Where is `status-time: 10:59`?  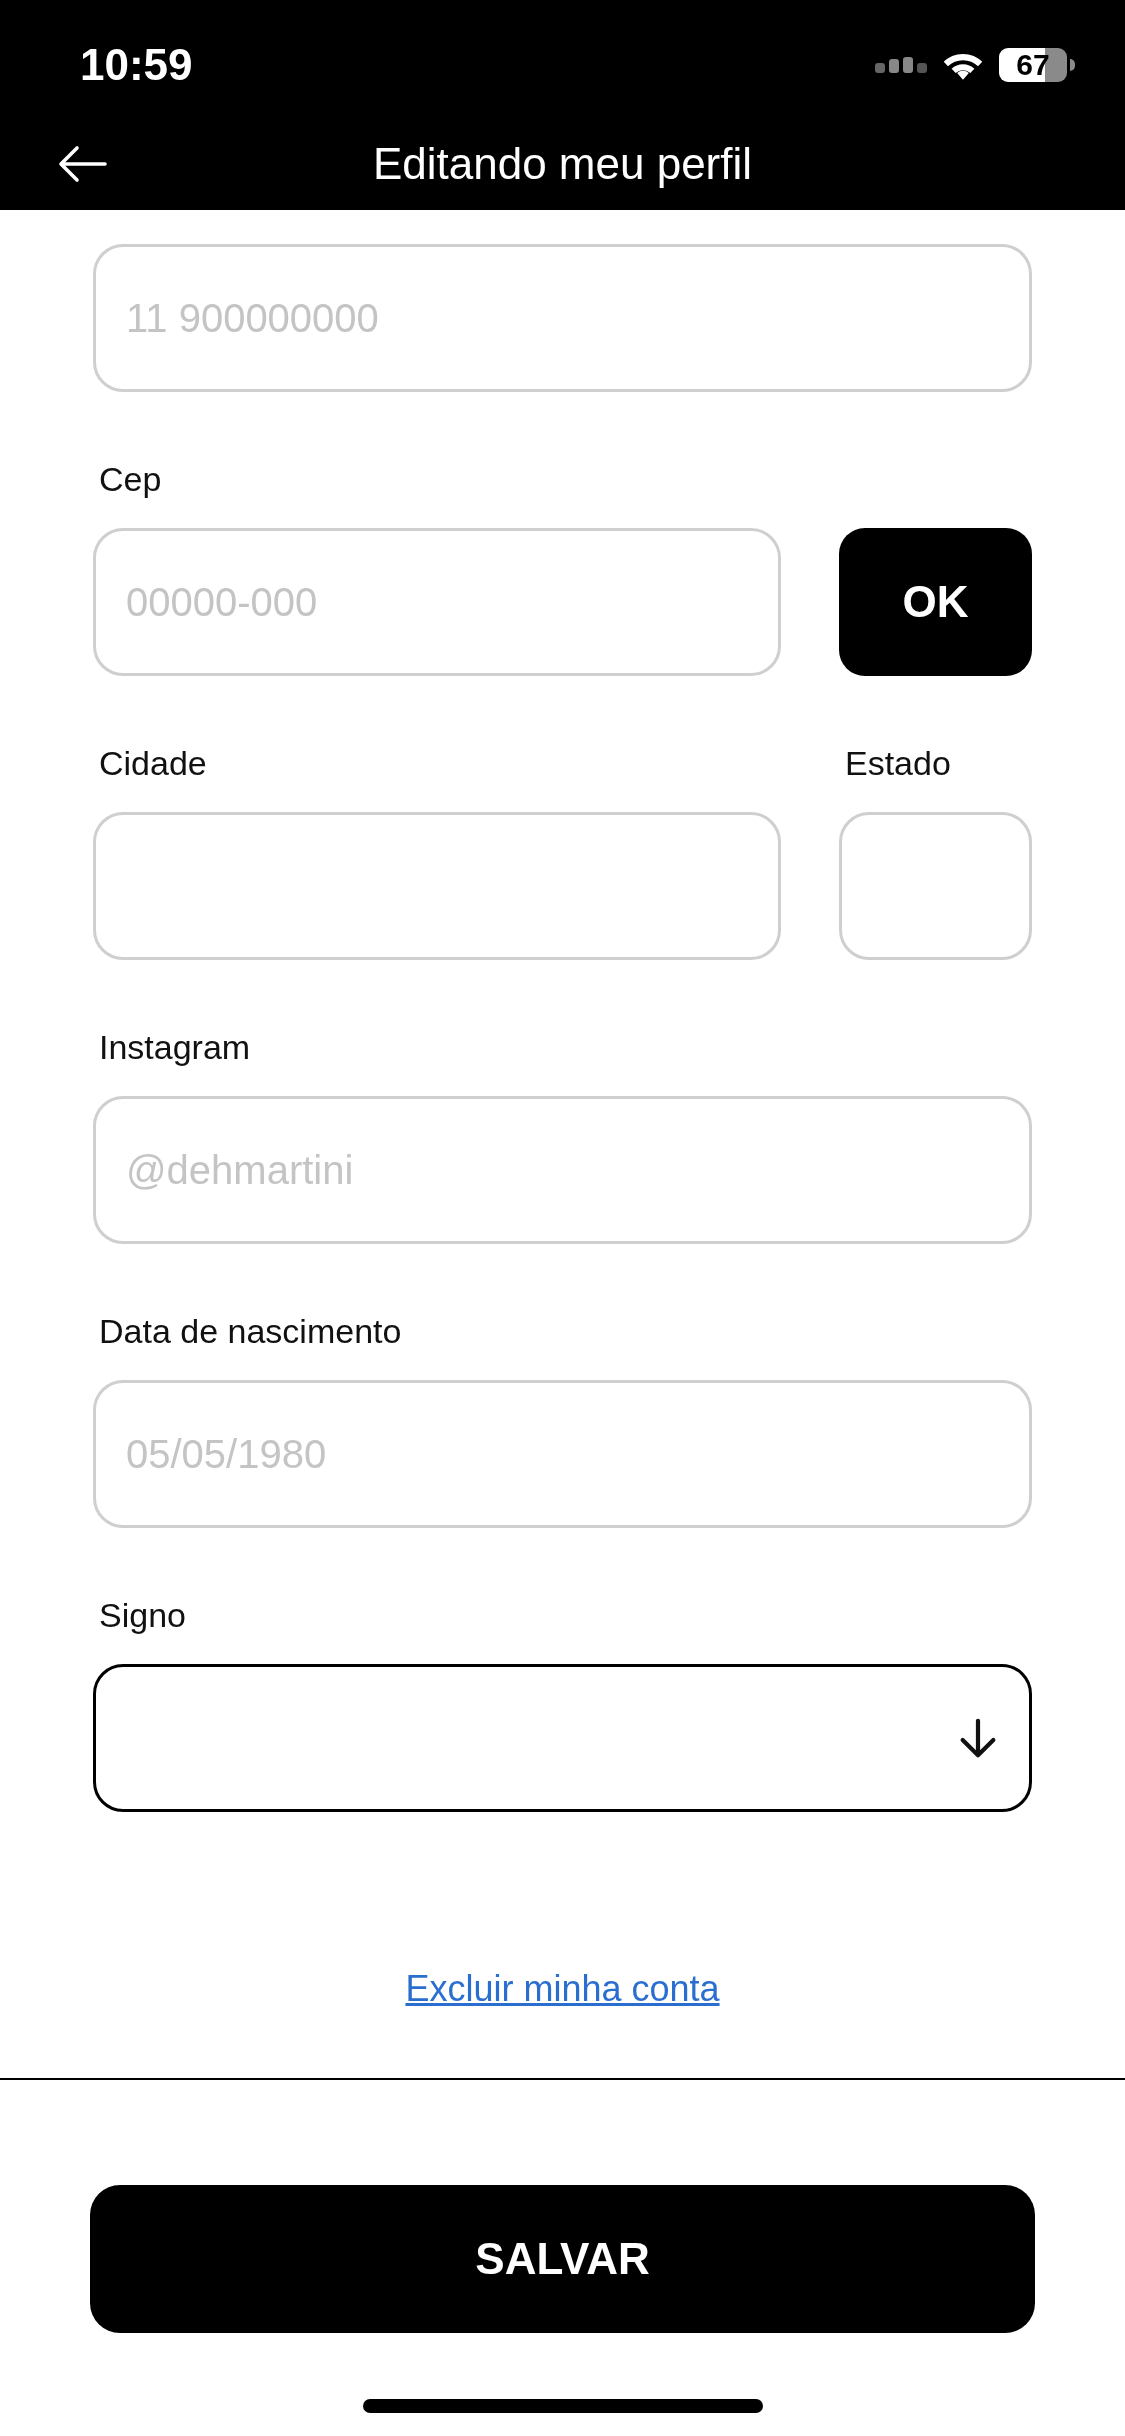 status-time: 10:59 is located at coordinates (136, 65).